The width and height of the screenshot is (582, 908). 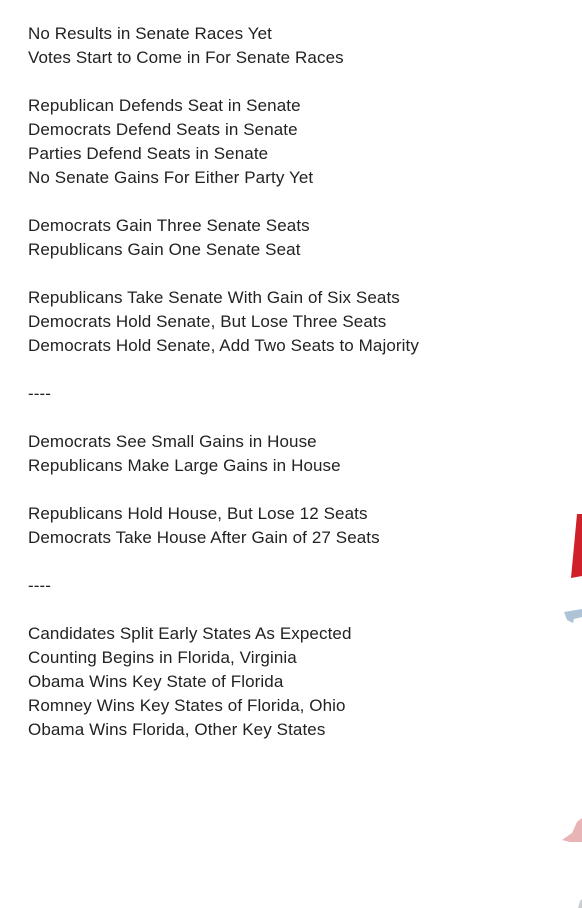 I want to click on headline: No Results in Senate Races Yet, so click(x=150, y=33).